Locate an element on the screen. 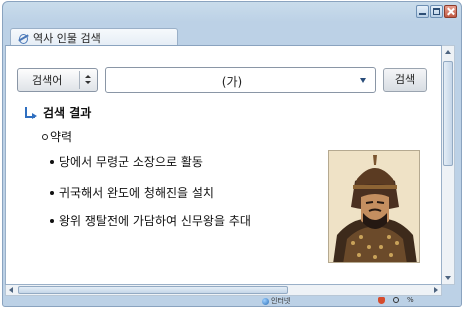  scroll-left-icon is located at coordinates (11, 290).